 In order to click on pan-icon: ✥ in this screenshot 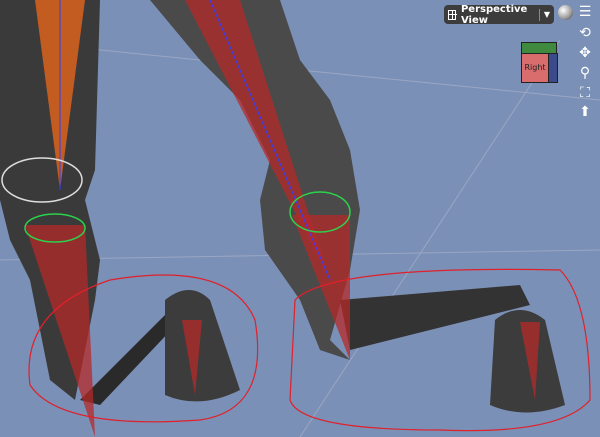, I will do `click(585, 53)`.